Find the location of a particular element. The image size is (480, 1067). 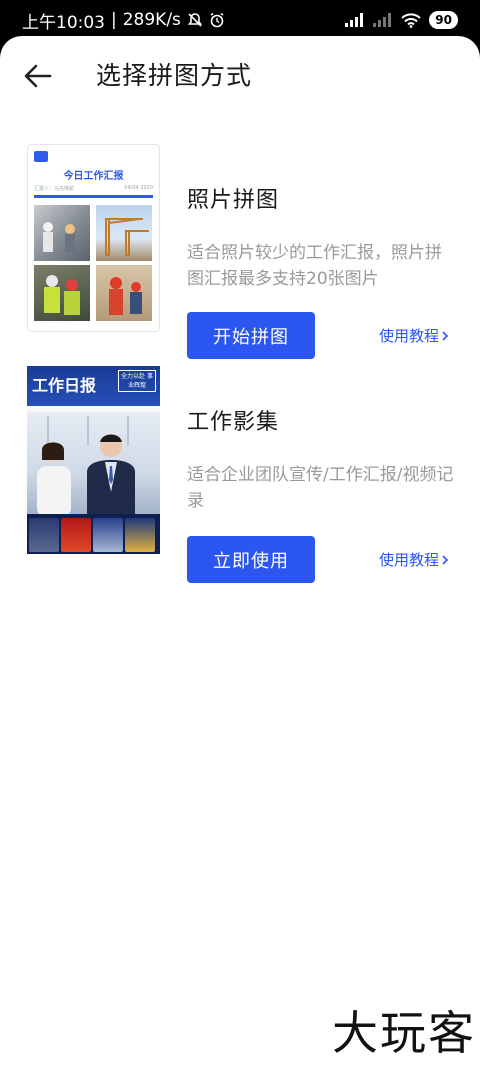

use-now-button: 立即使用 is located at coordinates (251, 559).